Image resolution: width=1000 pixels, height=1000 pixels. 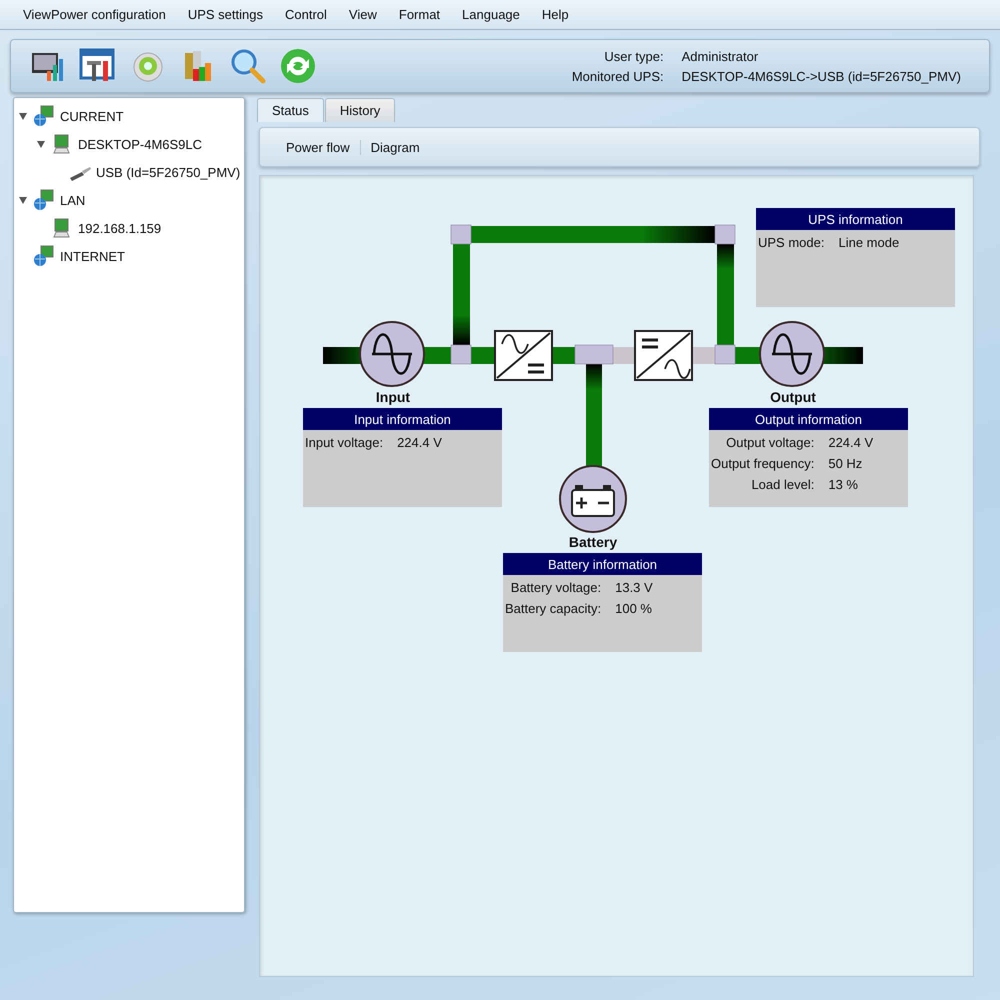 I want to click on field-value: 100 %, so click(x=634, y=608).